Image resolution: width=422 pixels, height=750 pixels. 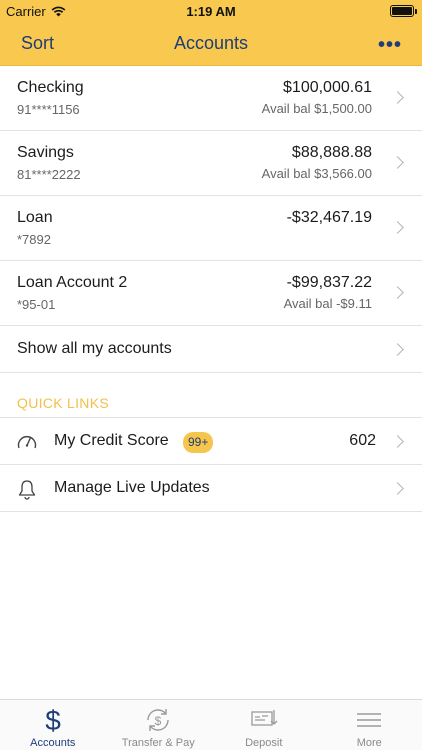 I want to click on quick-links-title: QUICK LINKS, so click(x=63, y=403).